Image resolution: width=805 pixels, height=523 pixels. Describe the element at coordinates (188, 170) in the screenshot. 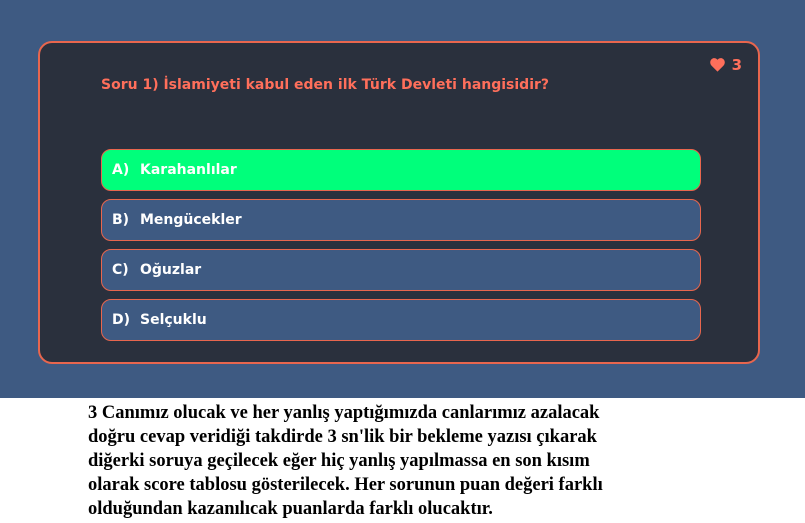

I see `answer-label: Karahanlılar` at that location.